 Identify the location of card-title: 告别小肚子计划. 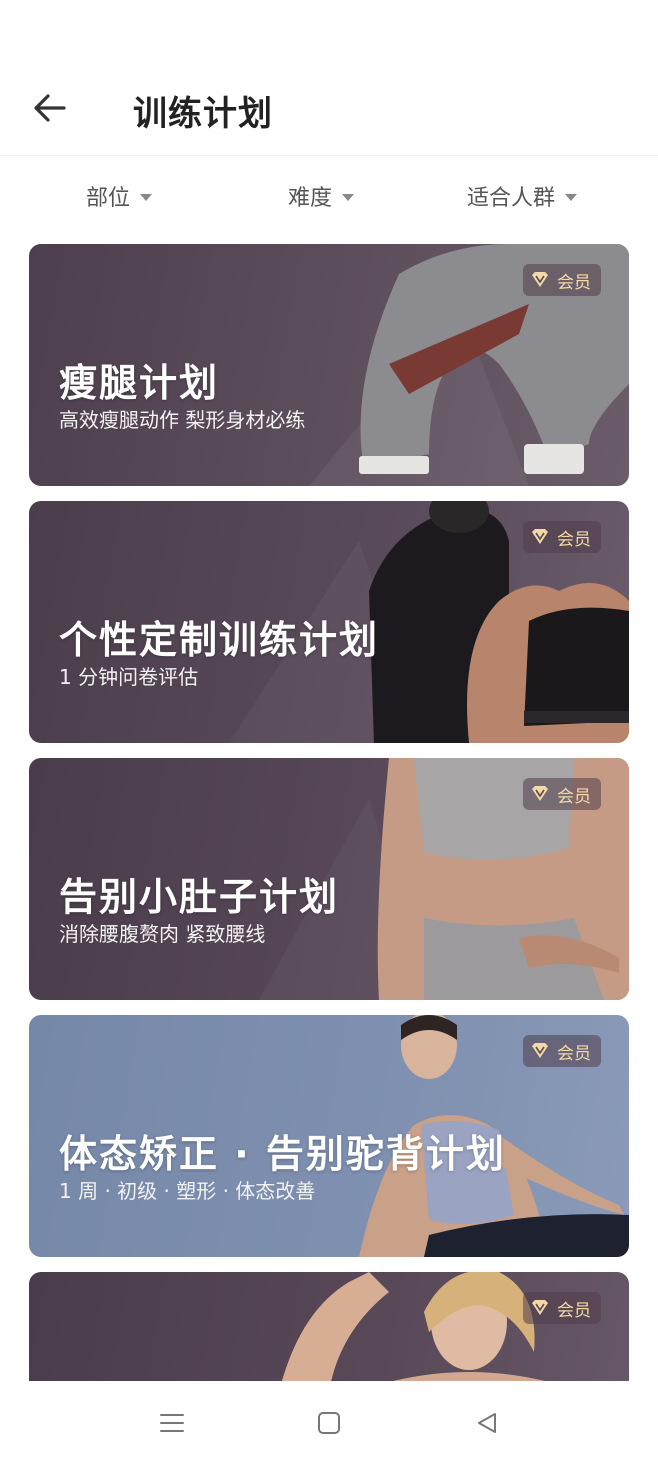
(199, 897).